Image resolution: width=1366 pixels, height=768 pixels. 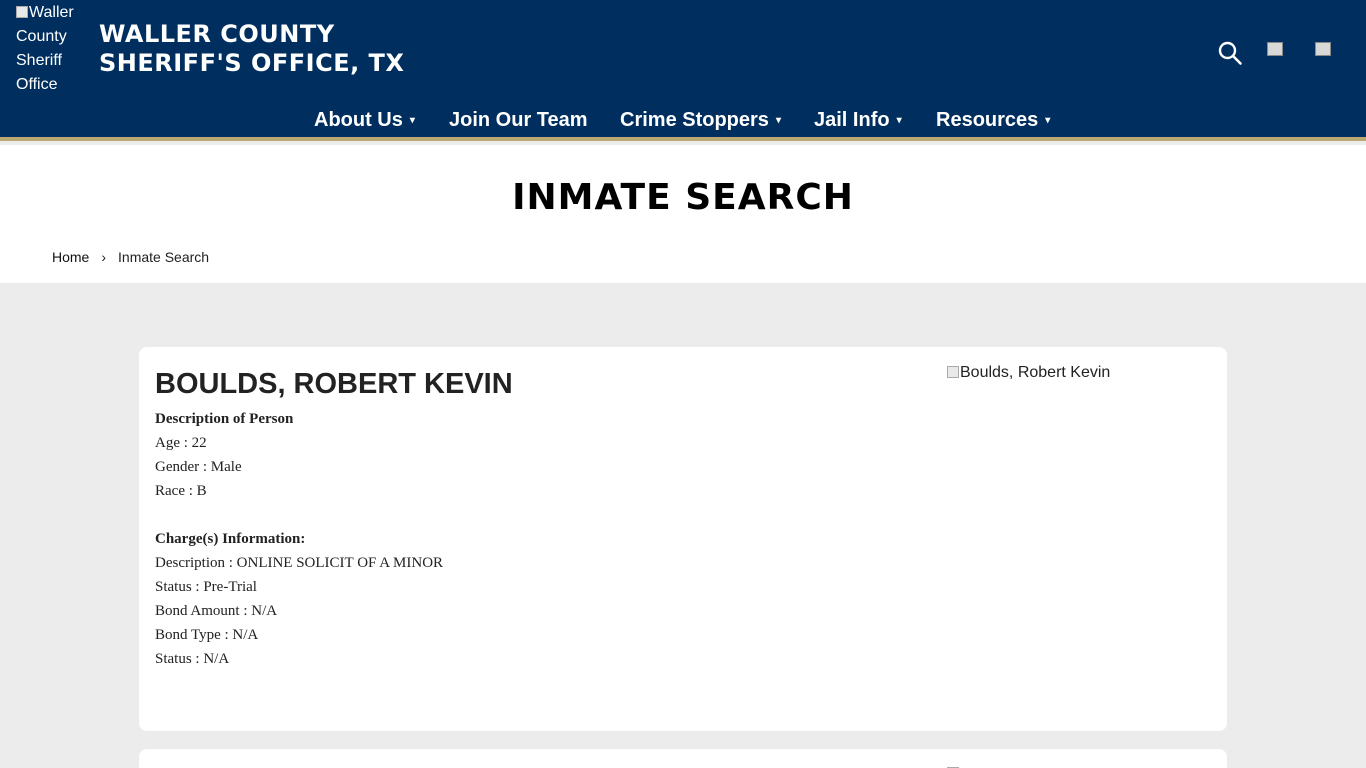 I want to click on twitter-icon, so click(x=1323, y=49).